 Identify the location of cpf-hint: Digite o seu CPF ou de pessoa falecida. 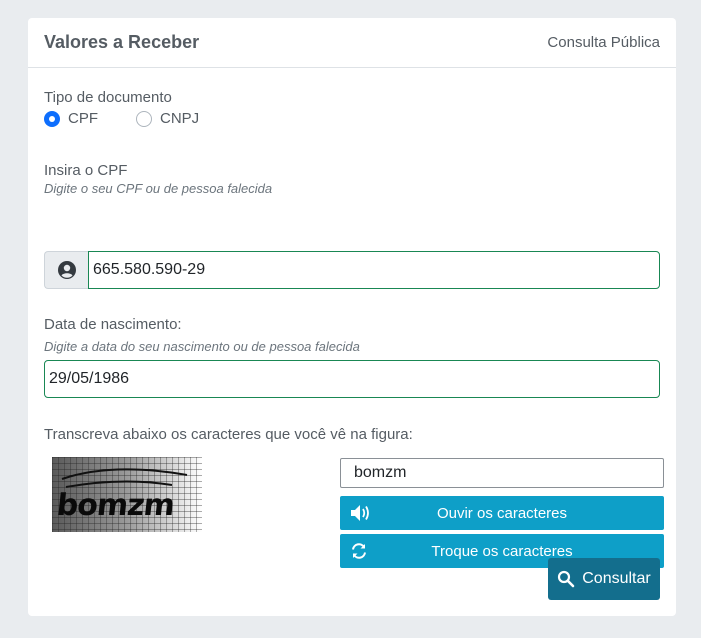
(158, 188).